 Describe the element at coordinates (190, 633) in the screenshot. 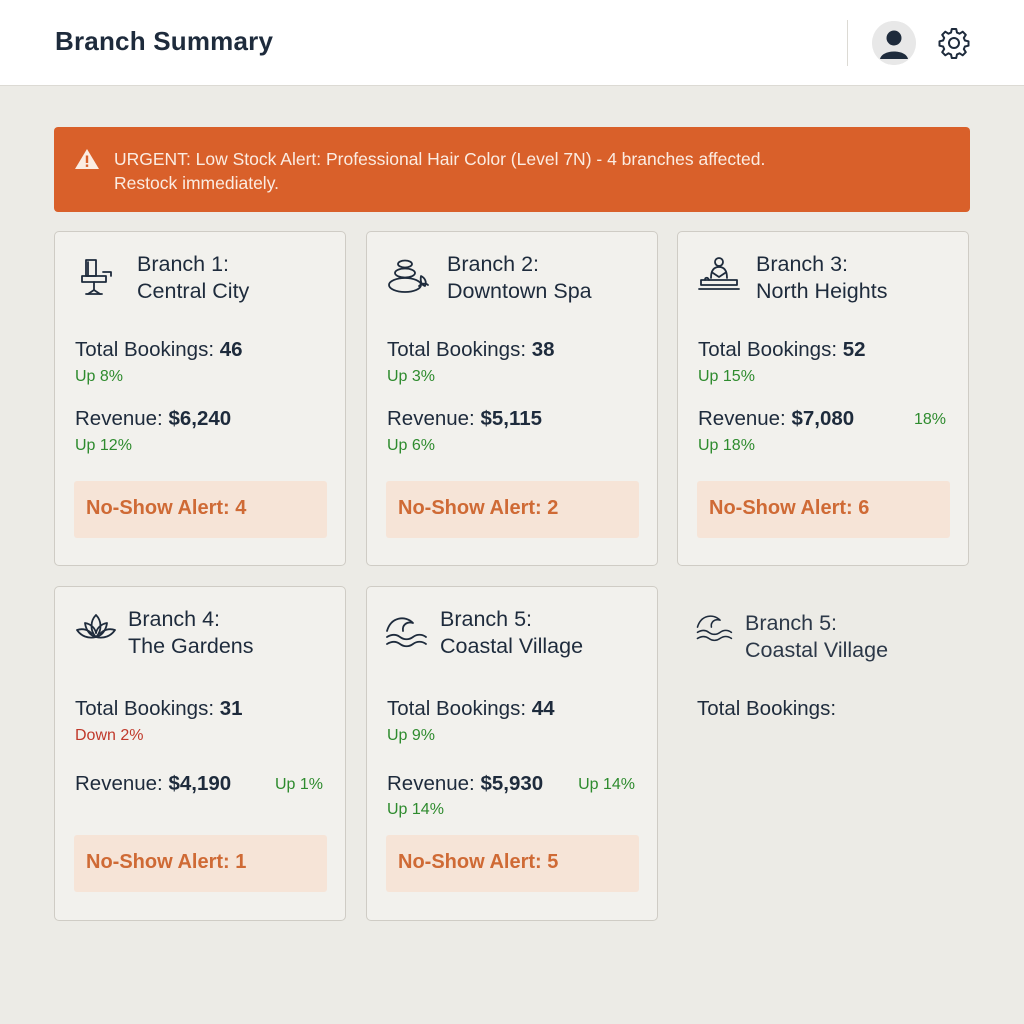

I see `branch-title: Branch 4: The Gardens` at that location.